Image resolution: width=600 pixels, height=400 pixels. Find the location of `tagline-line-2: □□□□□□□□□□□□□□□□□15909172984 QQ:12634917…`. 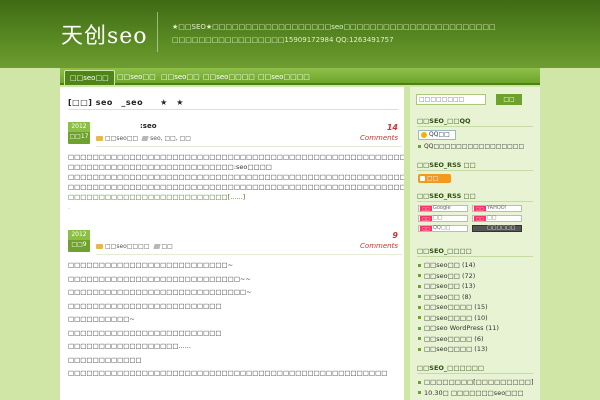

tagline-line-2: □□□□□□□□□□□□□□□□□15909172984 QQ:12634917… is located at coordinates (283, 40).